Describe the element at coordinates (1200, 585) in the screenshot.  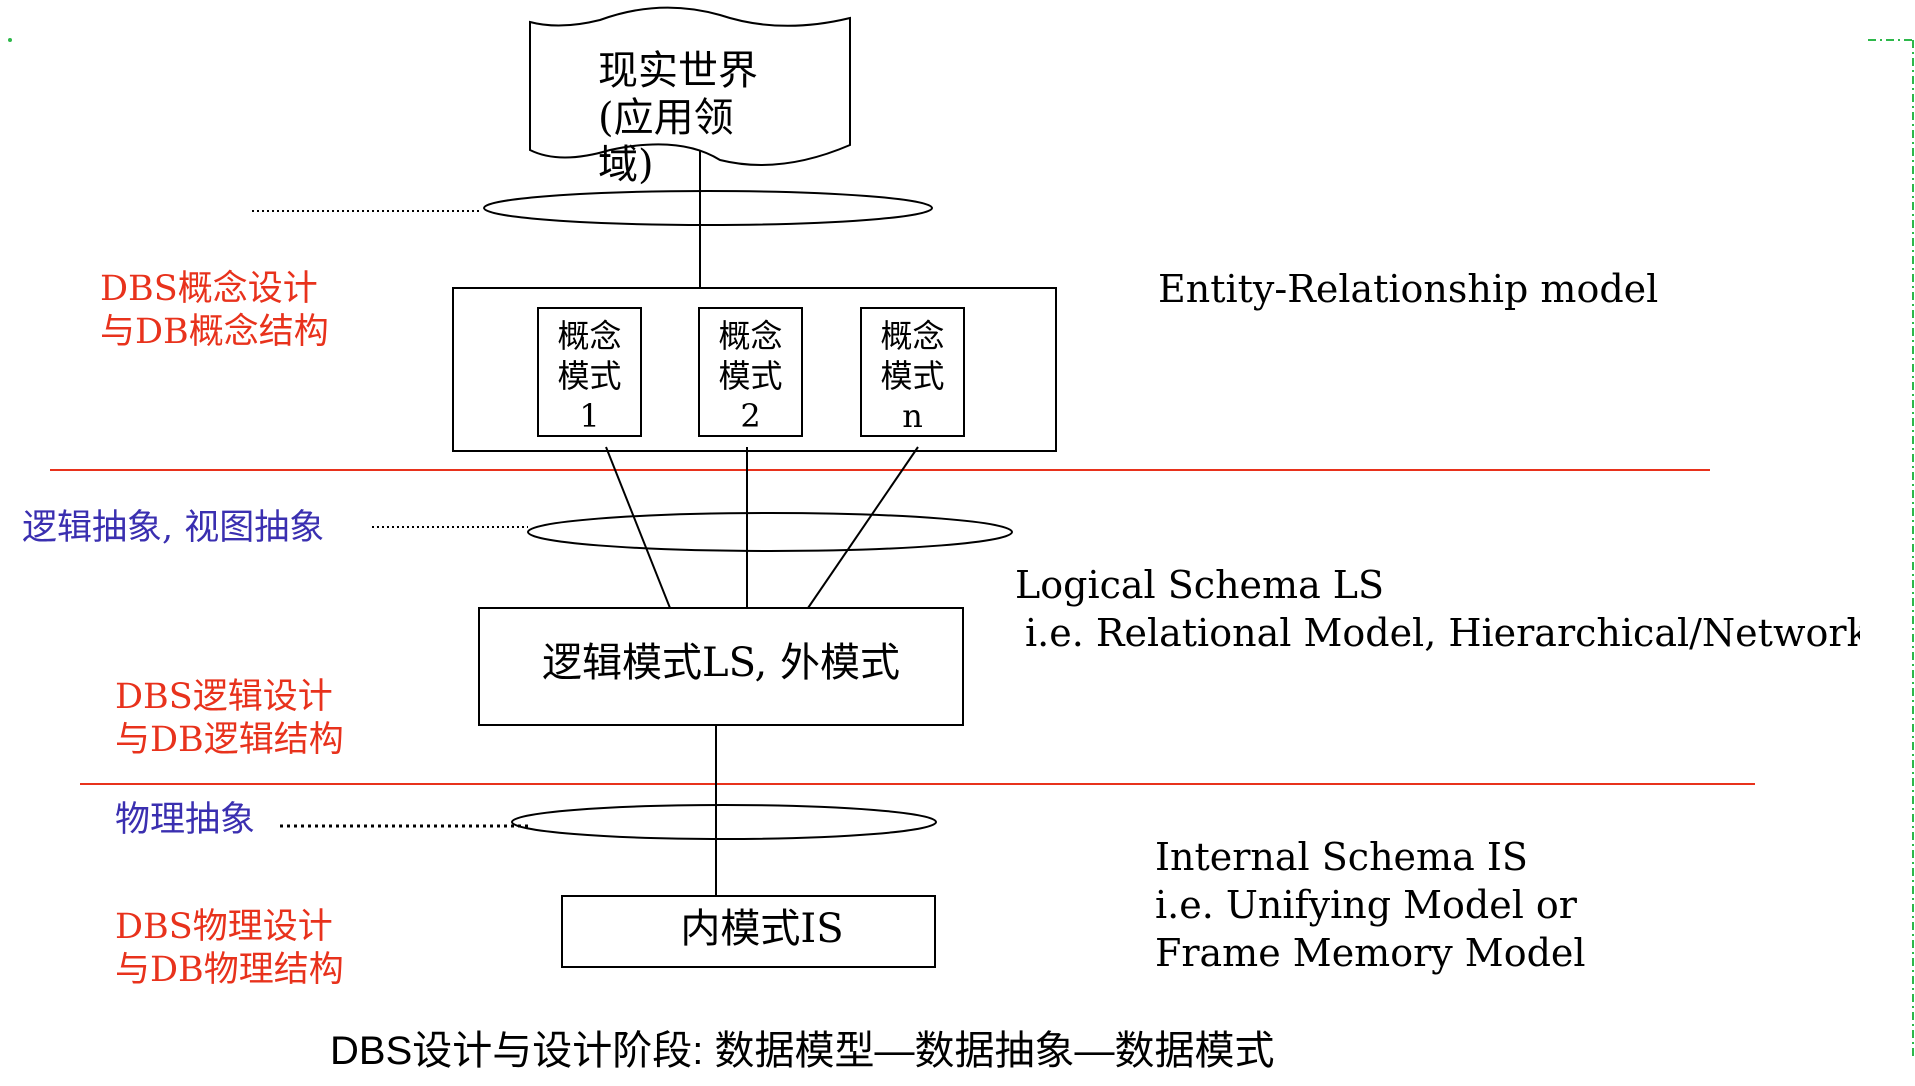
I see `logical-schema-title: Logical Schema LS` at that location.